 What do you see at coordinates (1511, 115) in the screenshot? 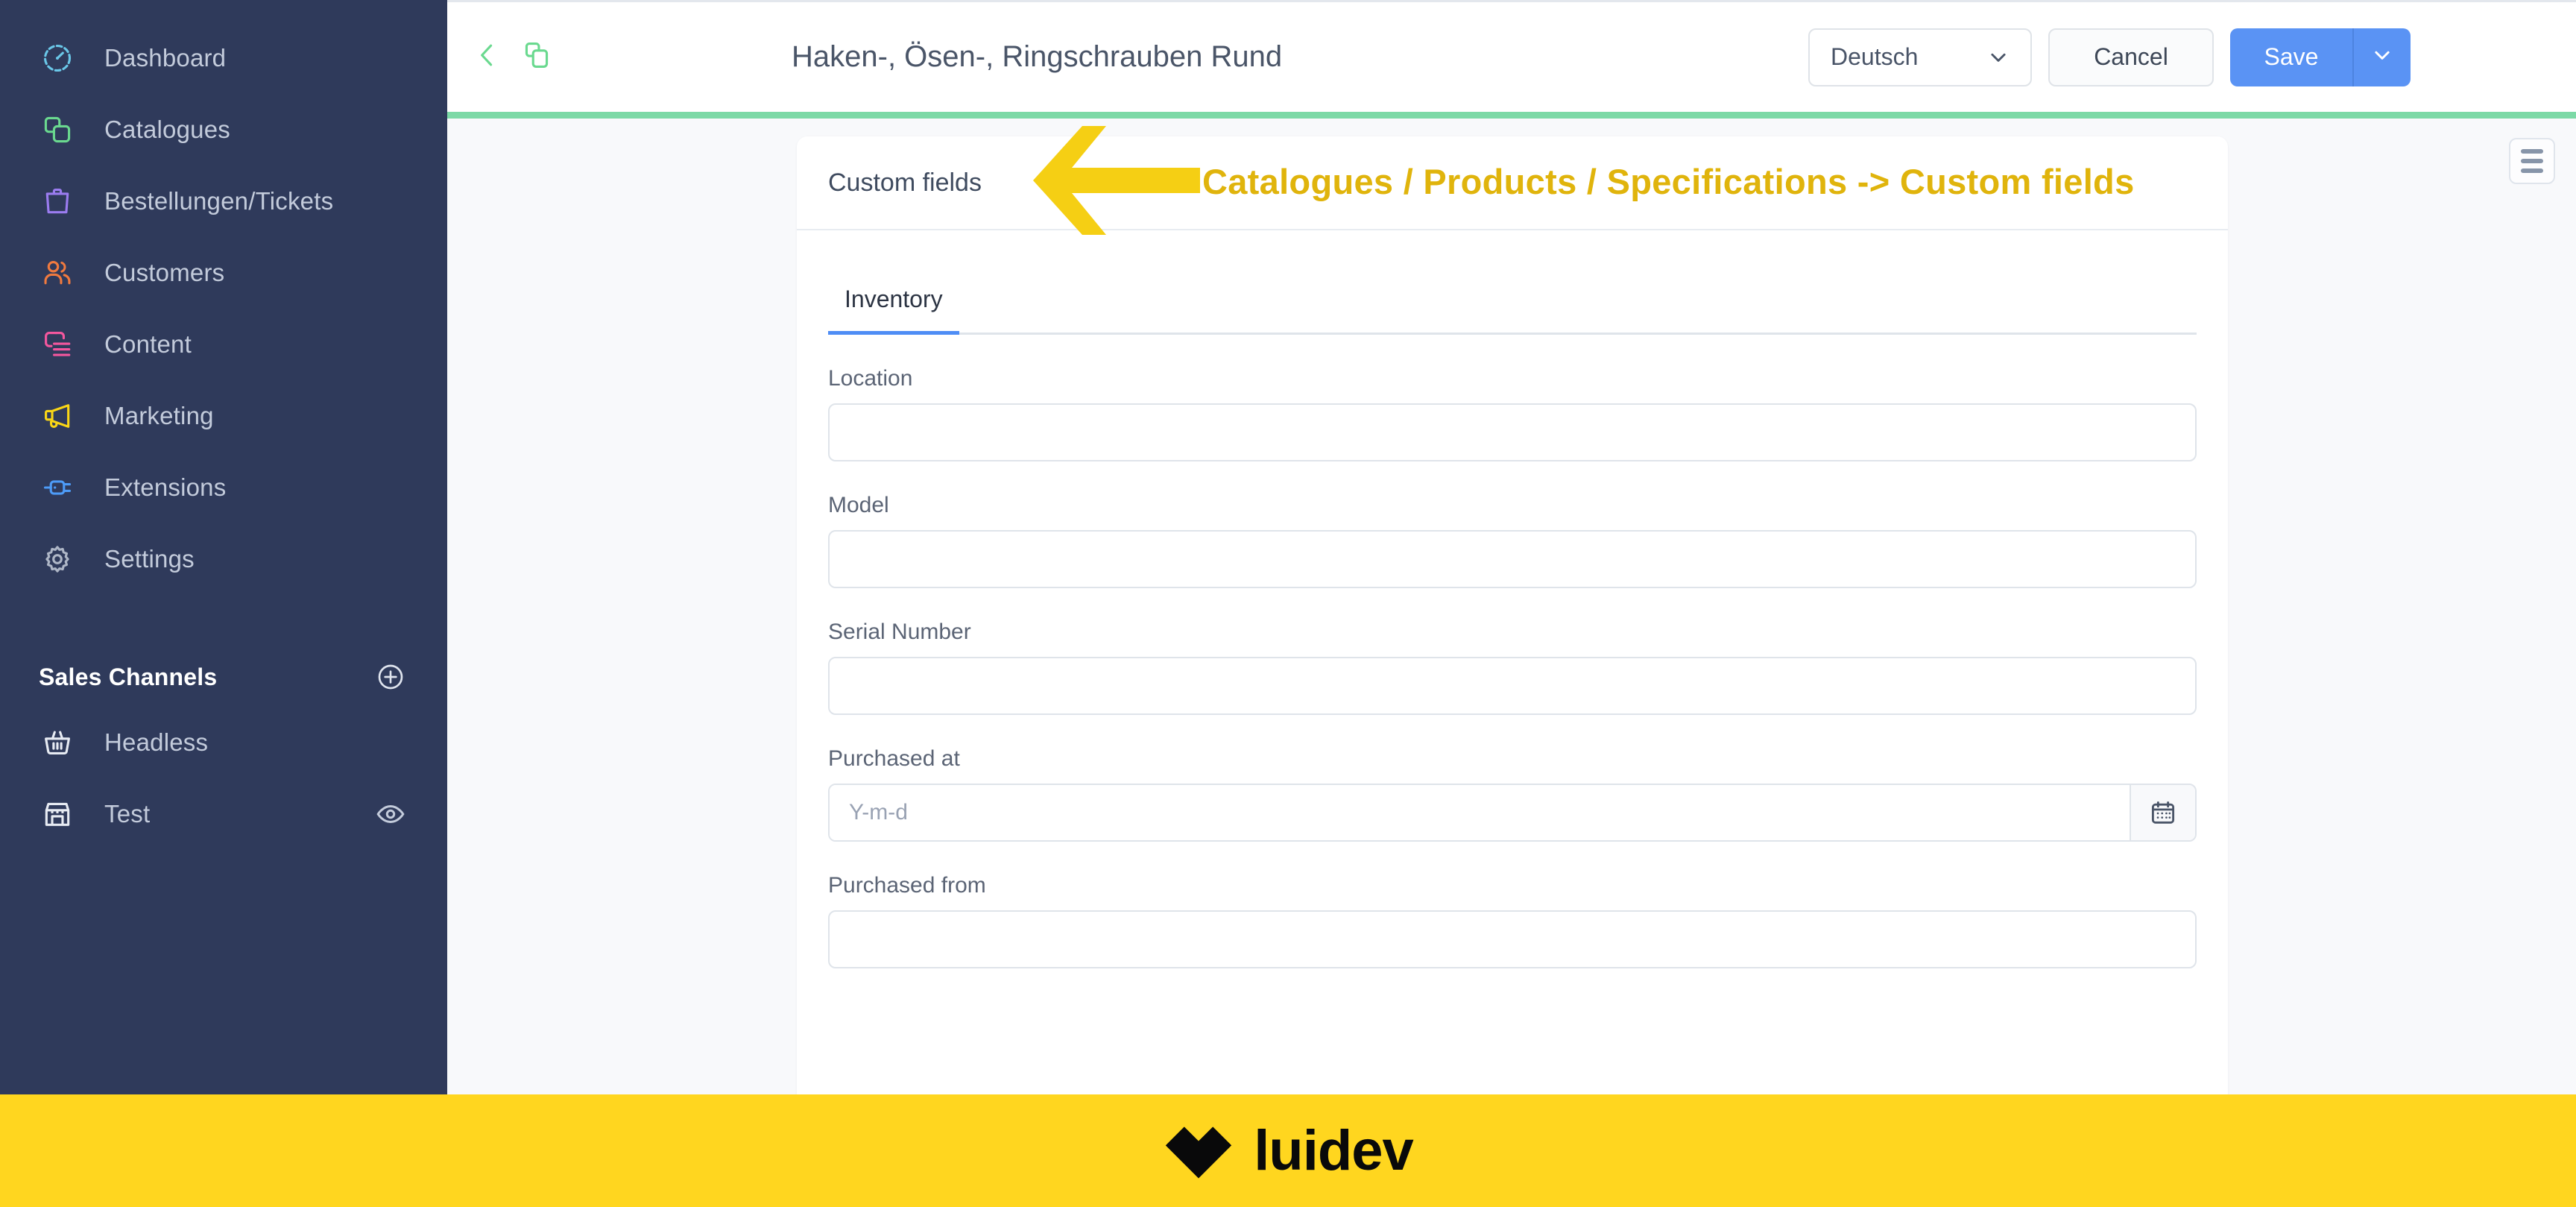
I see `status-accent-bar` at bounding box center [1511, 115].